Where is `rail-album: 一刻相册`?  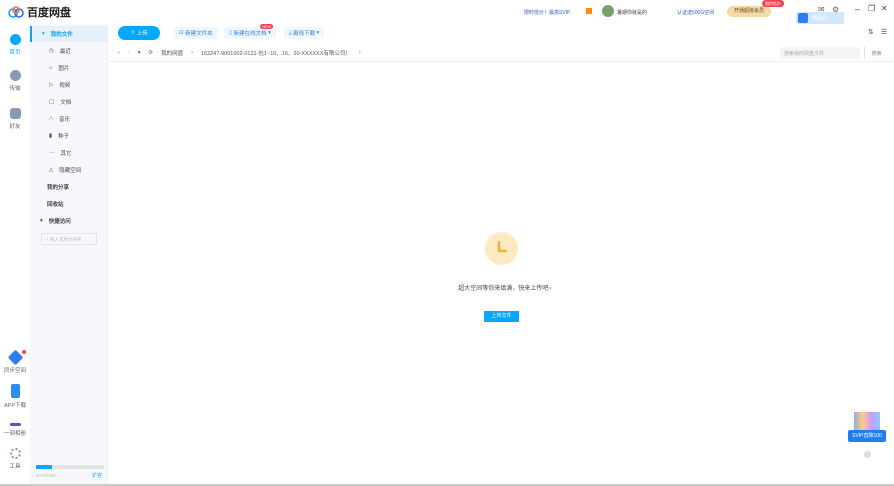 rail-album: 一刻相册 is located at coordinates (15, 427).